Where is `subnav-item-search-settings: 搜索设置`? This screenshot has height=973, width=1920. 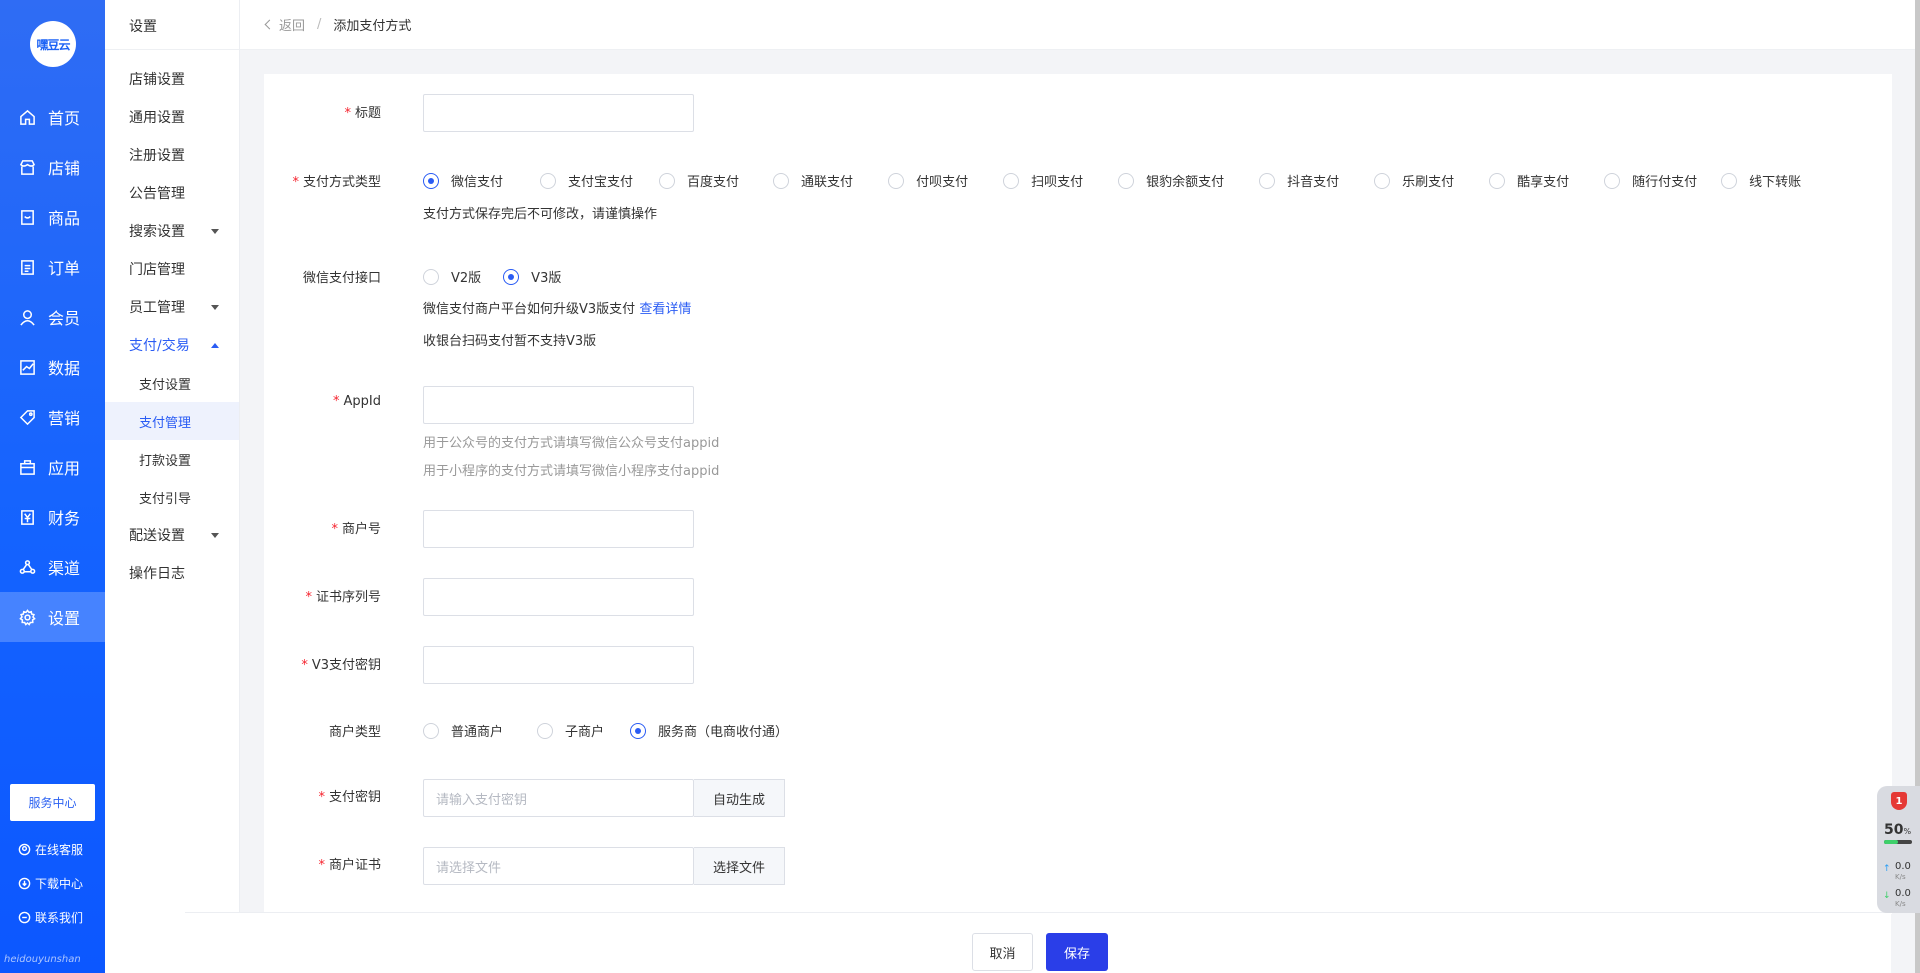
subnav-item-search-settings: 搜索设置 is located at coordinates (172, 231).